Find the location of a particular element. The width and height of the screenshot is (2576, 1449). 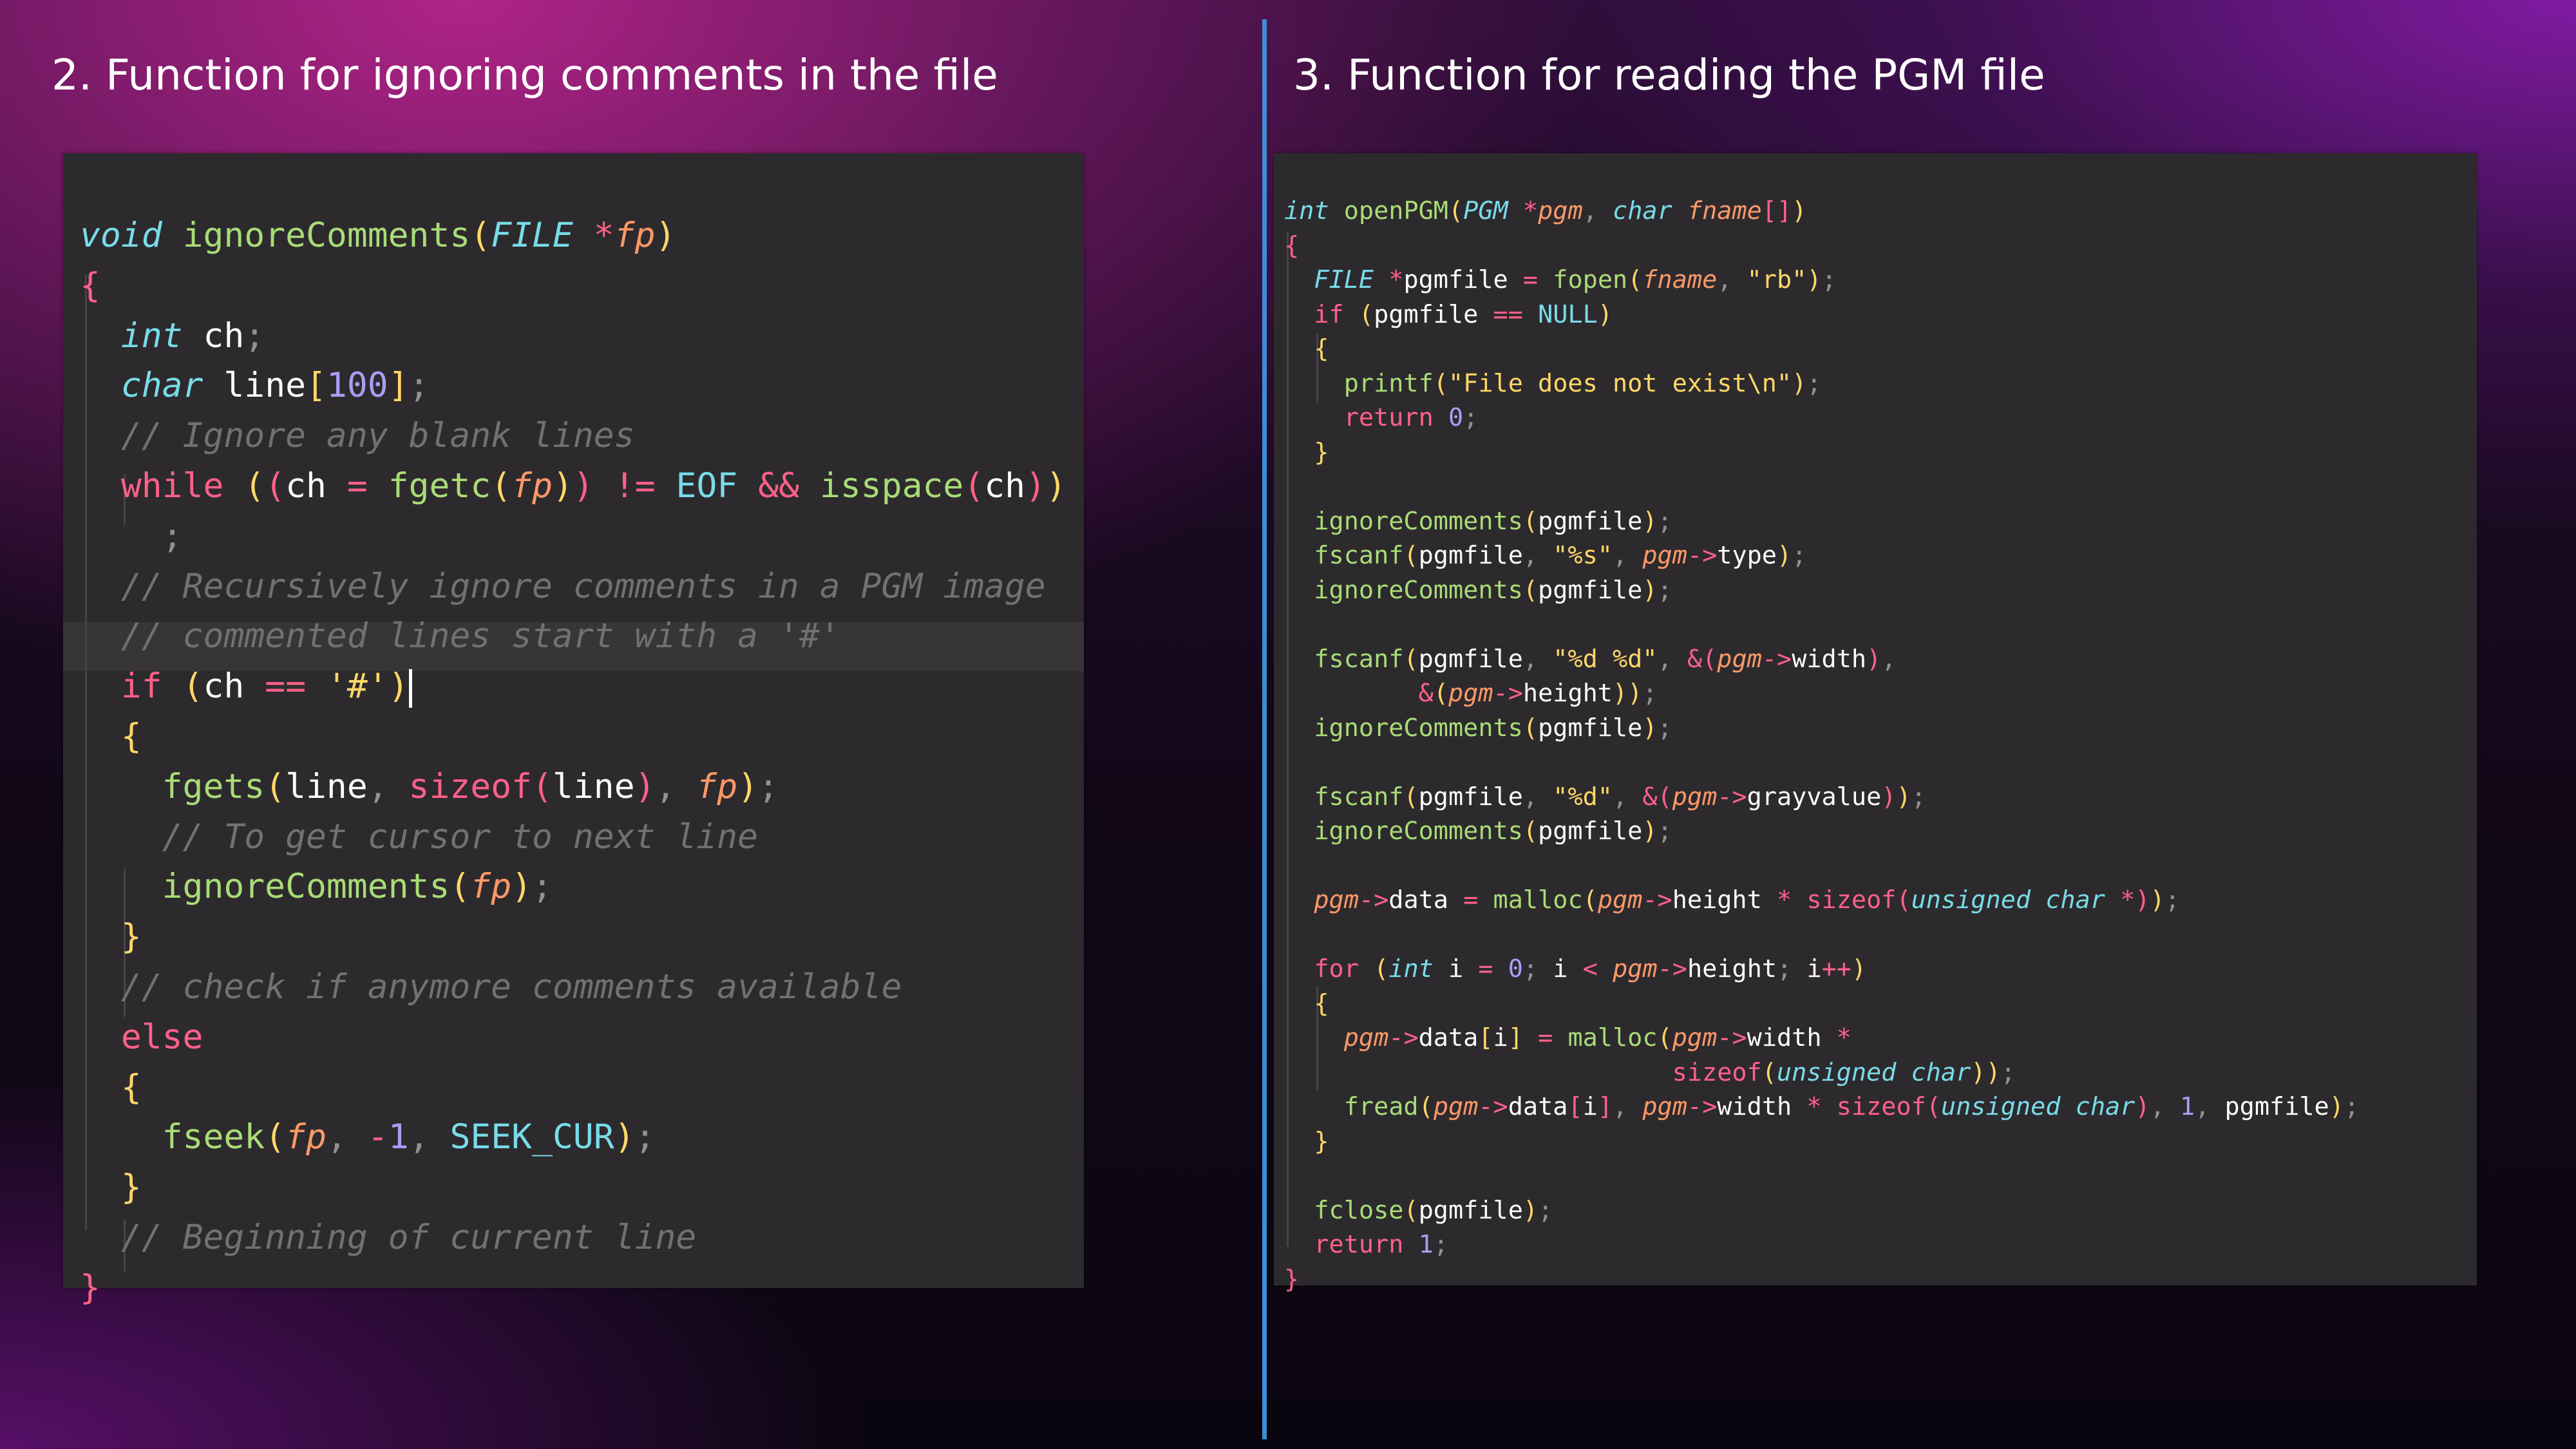

code-line: for (int i = 0; i < pgm->height; i++) is located at coordinates (1591, 969).